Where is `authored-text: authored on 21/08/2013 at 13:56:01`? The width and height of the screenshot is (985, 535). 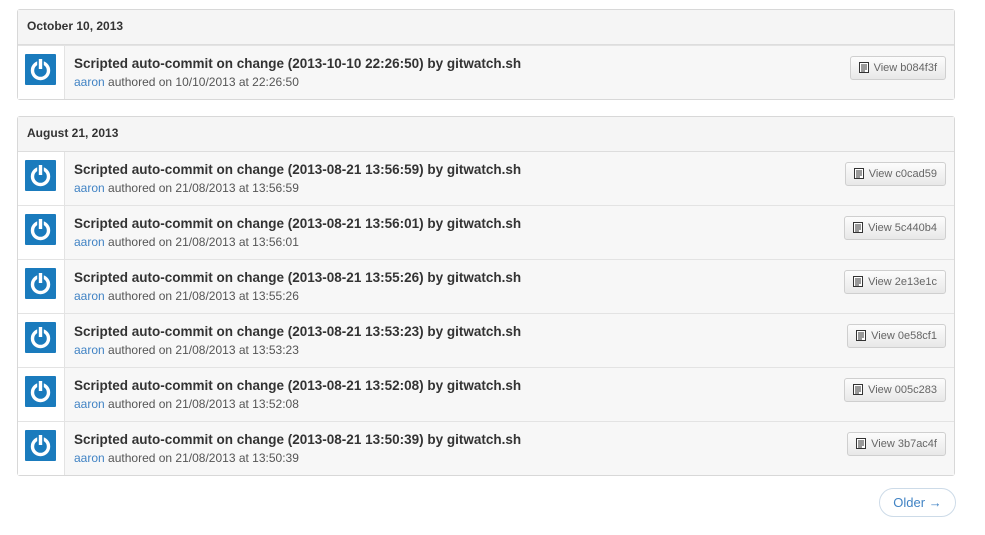 authored-text: authored on 21/08/2013 at 13:56:01 is located at coordinates (203, 242).